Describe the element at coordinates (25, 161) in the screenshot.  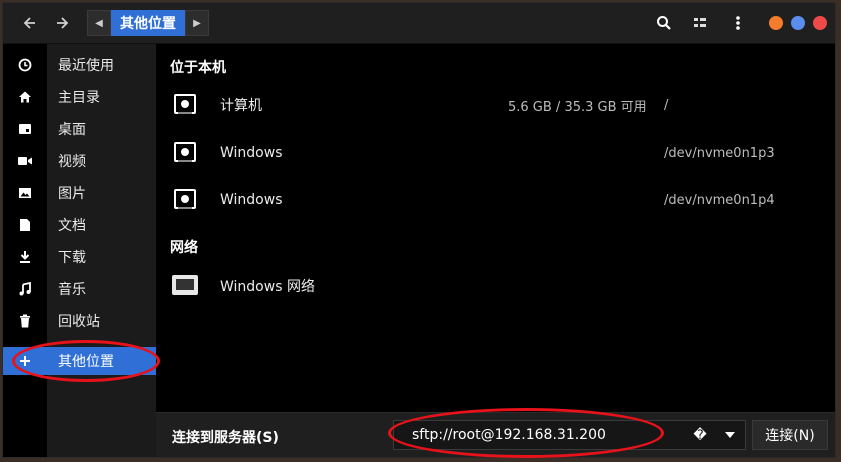
I see `video-icon` at that location.